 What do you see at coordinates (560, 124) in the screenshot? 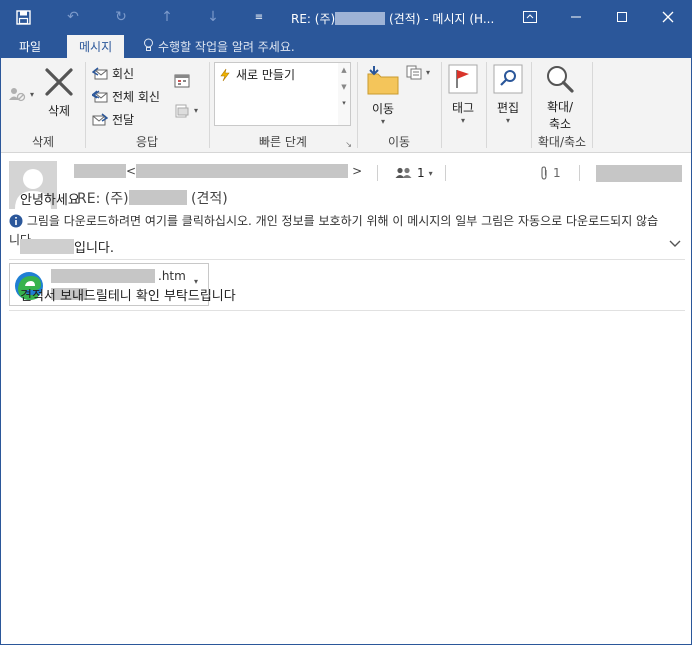
I see `zoom-label-2: 축소` at bounding box center [560, 124].